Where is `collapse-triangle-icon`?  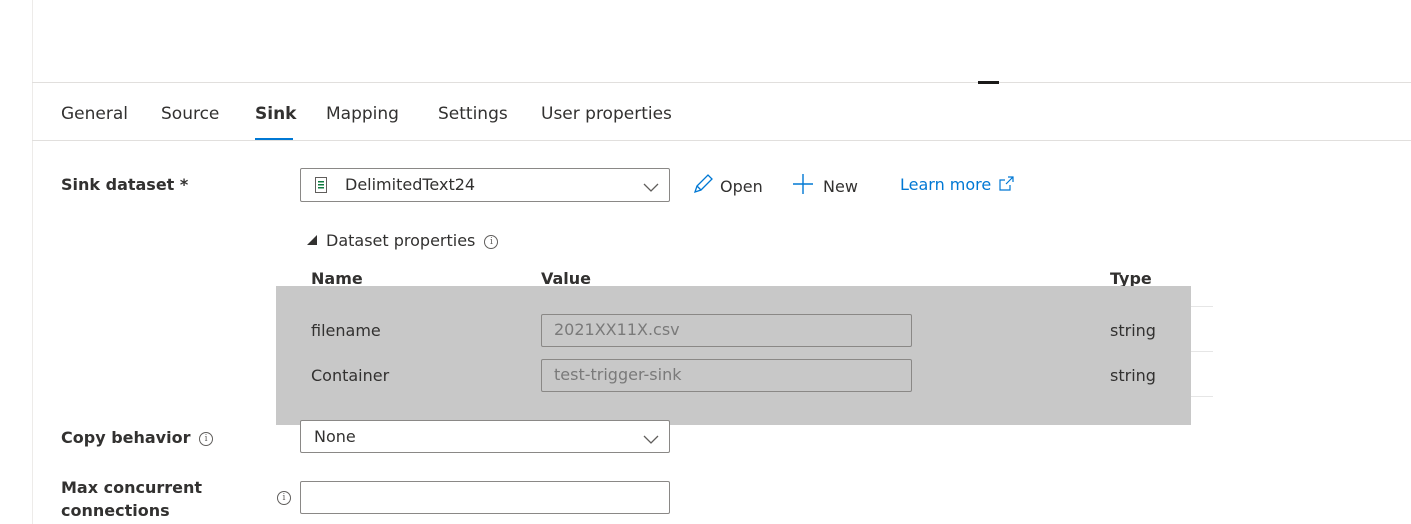 collapse-triangle-icon is located at coordinates (312, 239).